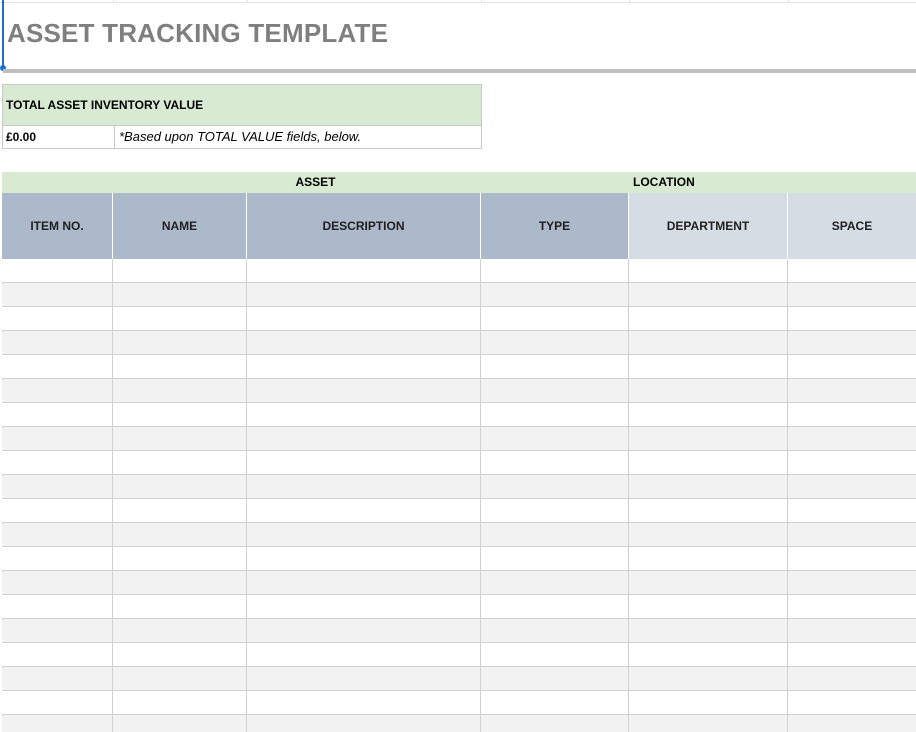 This screenshot has width=916, height=732. What do you see at coordinates (708, 226) in the screenshot?
I see `column-header-department: DEPARTMENT` at bounding box center [708, 226].